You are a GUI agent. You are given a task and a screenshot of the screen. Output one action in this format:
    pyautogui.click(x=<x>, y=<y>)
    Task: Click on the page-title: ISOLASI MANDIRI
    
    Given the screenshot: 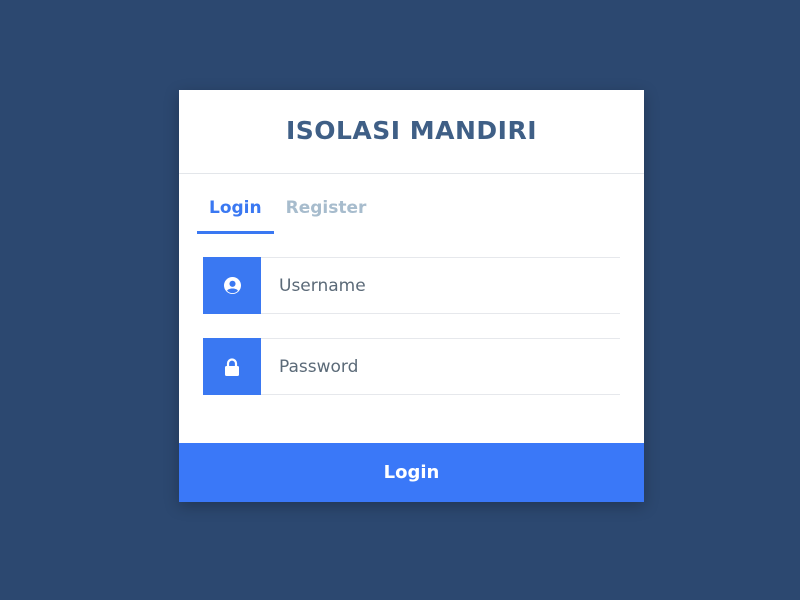 What is the action you would take?
    pyautogui.click(x=411, y=130)
    